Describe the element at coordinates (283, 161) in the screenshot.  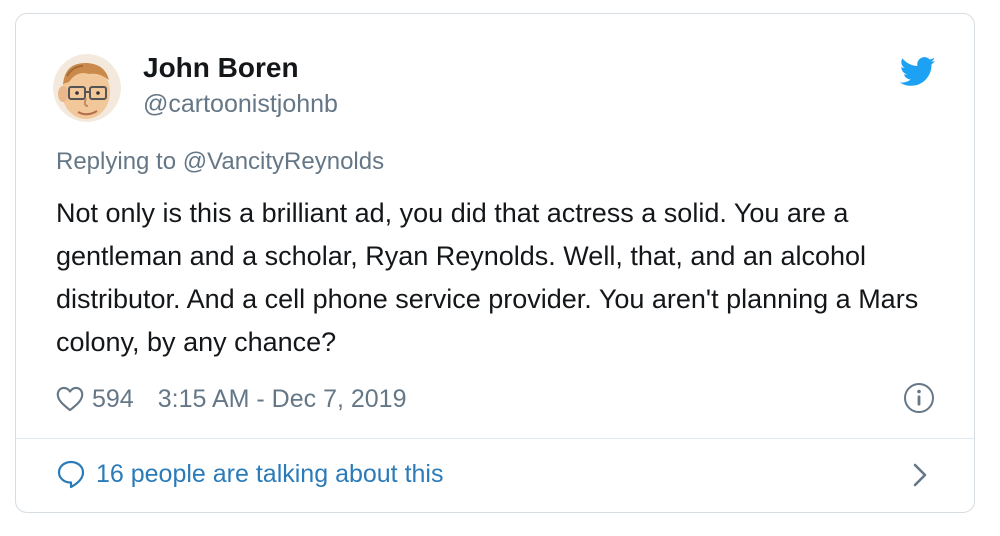
I see `reply-mention-link: @VancityReynolds` at that location.